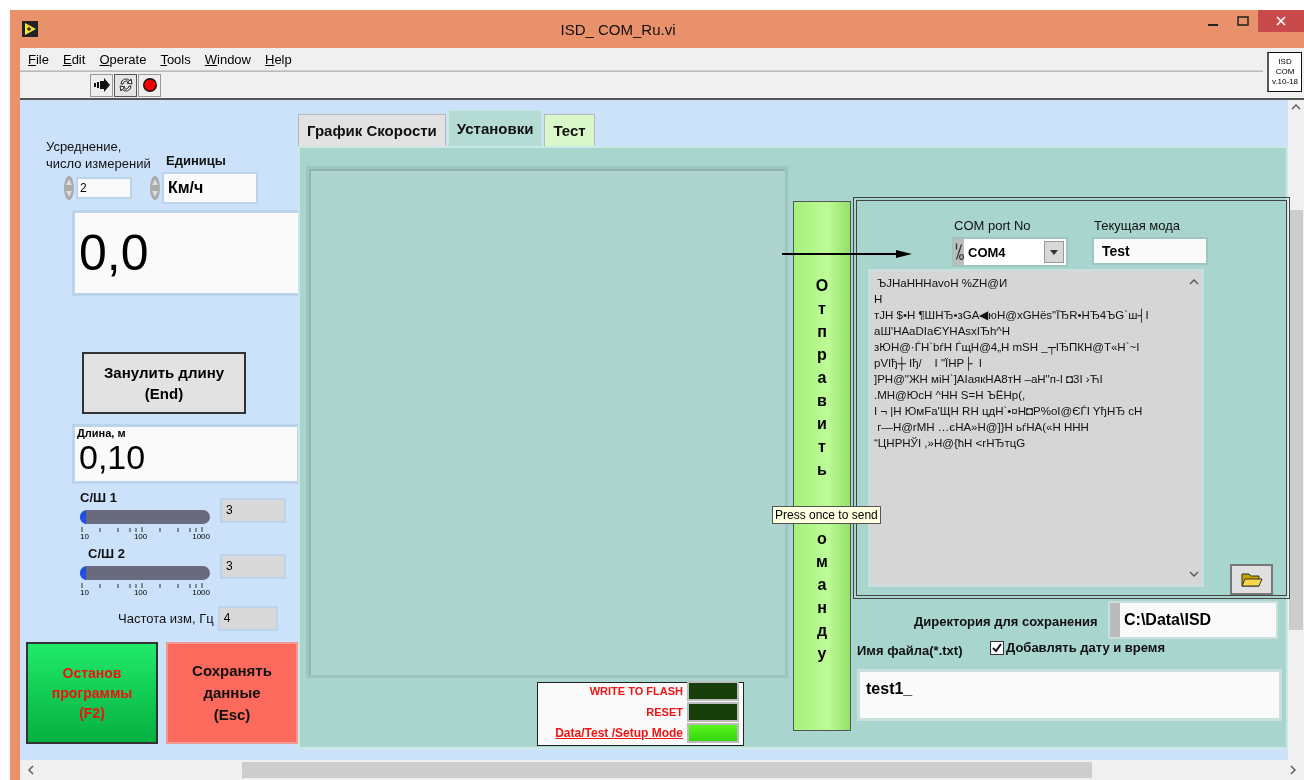 Image resolution: width=1304 pixels, height=780 pixels. I want to click on abort-stop-icon, so click(149, 85).